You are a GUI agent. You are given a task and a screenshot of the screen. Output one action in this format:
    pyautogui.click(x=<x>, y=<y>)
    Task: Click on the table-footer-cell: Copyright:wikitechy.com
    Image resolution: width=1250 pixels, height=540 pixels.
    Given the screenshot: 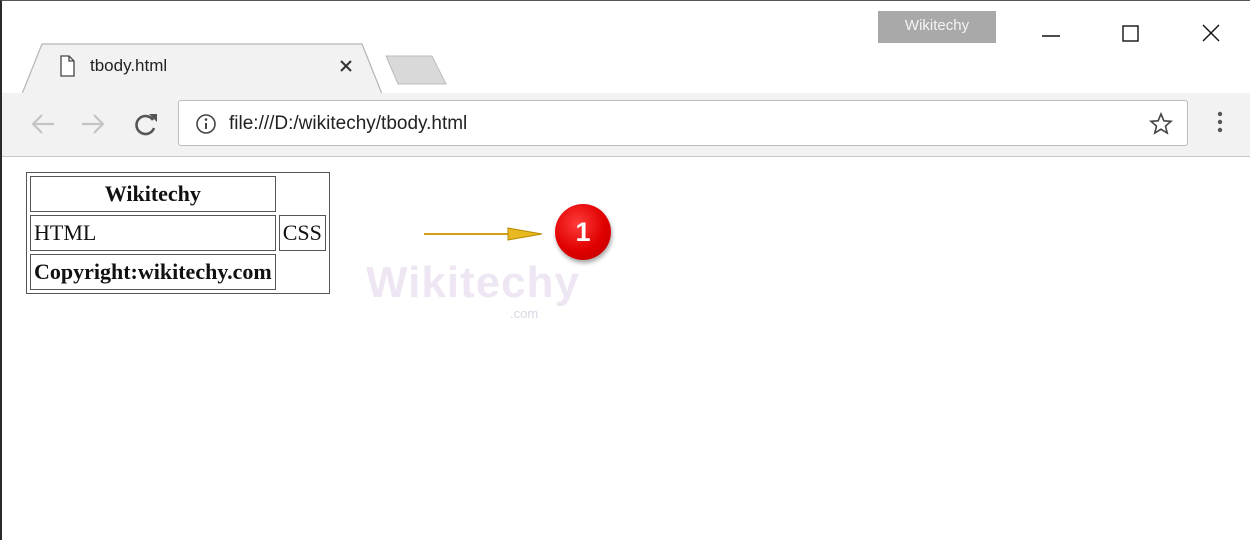 What is the action you would take?
    pyautogui.click(x=153, y=272)
    